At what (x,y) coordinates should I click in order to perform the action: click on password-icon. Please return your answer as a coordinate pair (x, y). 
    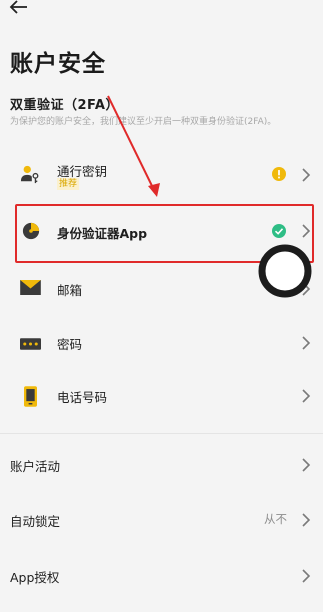
    Looking at the image, I should click on (30, 344).